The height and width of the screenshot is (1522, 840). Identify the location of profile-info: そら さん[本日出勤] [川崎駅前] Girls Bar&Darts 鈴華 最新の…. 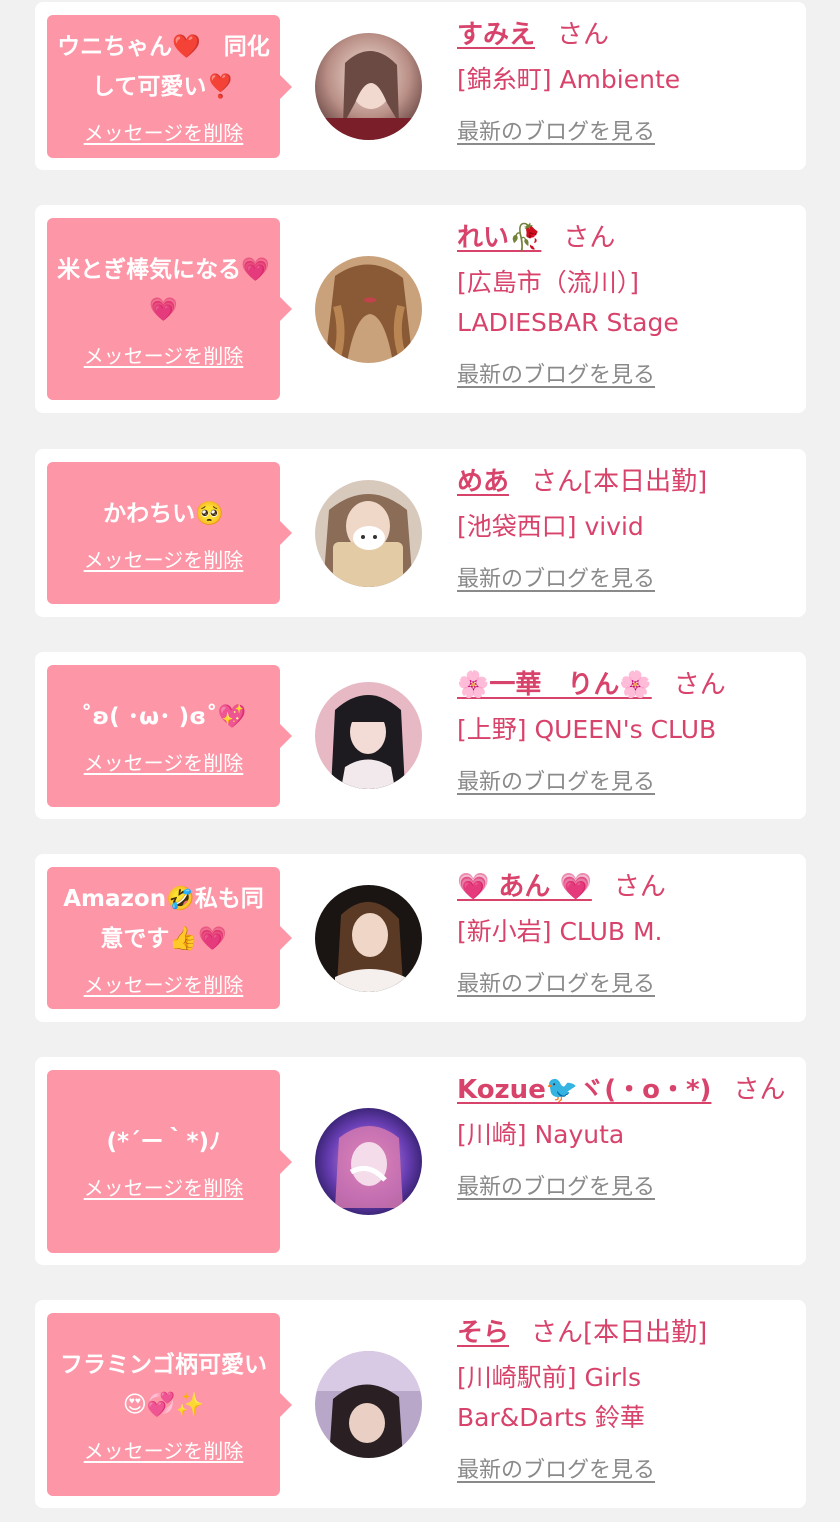
(627, 1401).